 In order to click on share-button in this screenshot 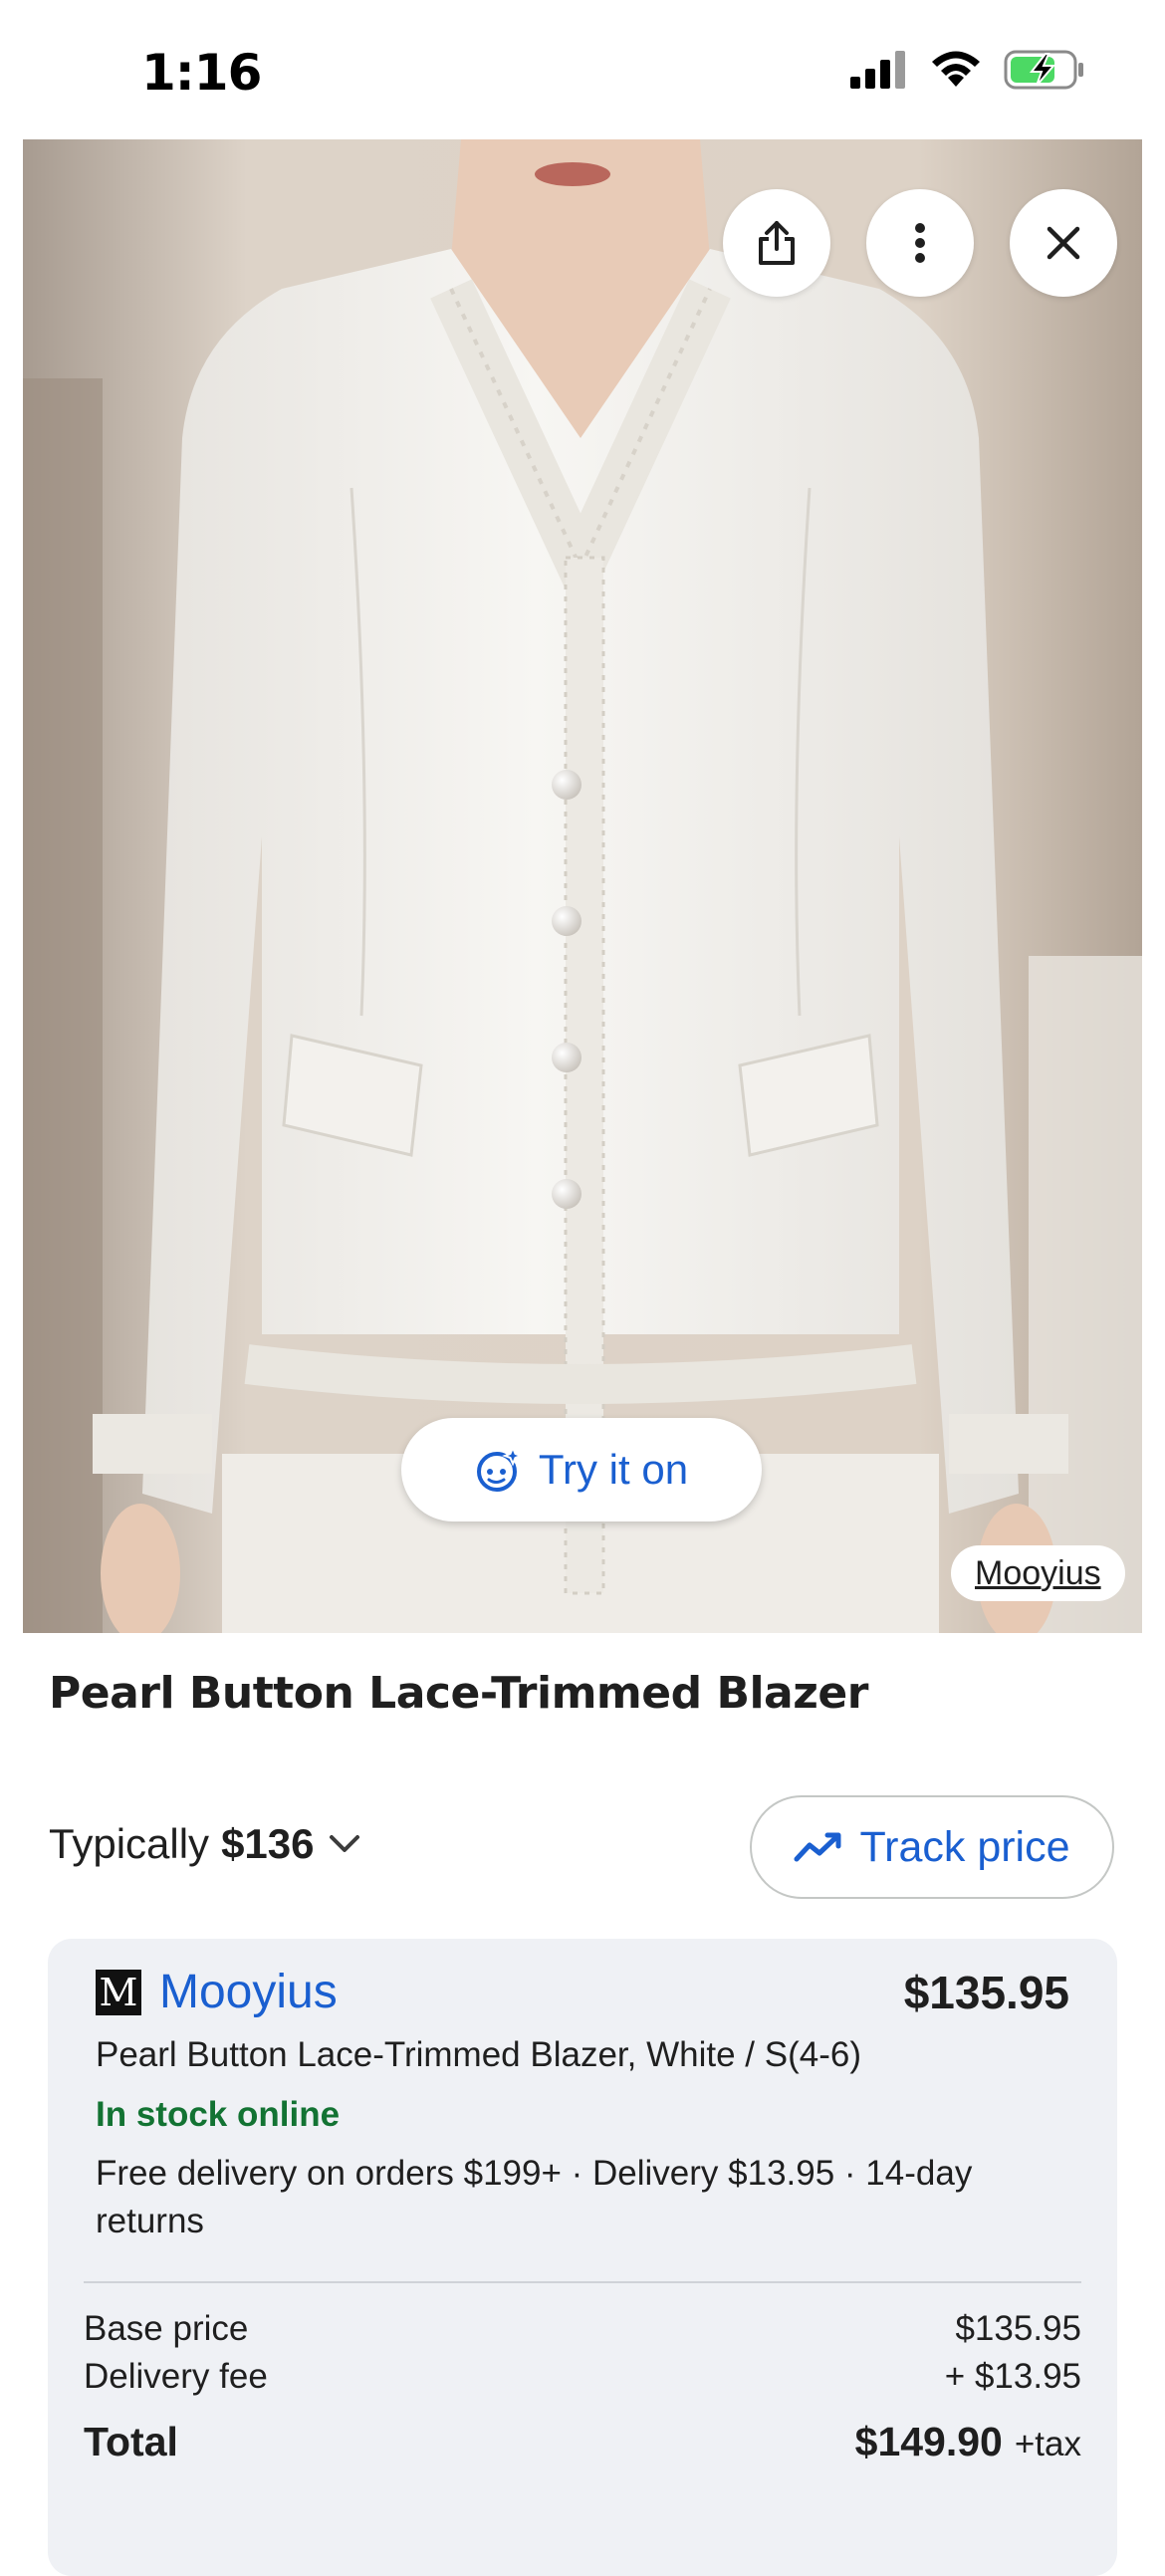, I will do `click(776, 243)`.